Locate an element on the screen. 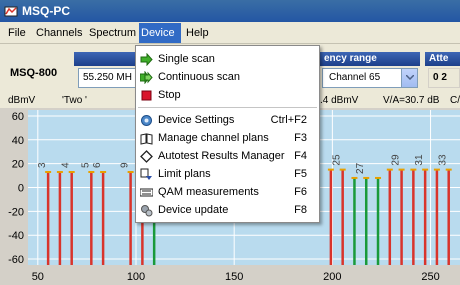 This screenshot has width=460, height=285. y-tick-label: -60 is located at coordinates (16, 260).